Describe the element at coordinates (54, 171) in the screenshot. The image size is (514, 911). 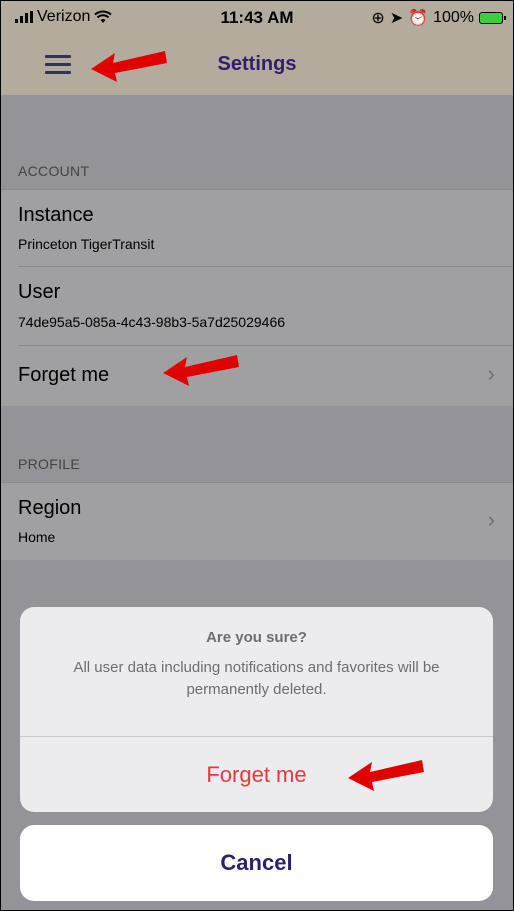
I see `section-header-account: ACCOUNT` at that location.